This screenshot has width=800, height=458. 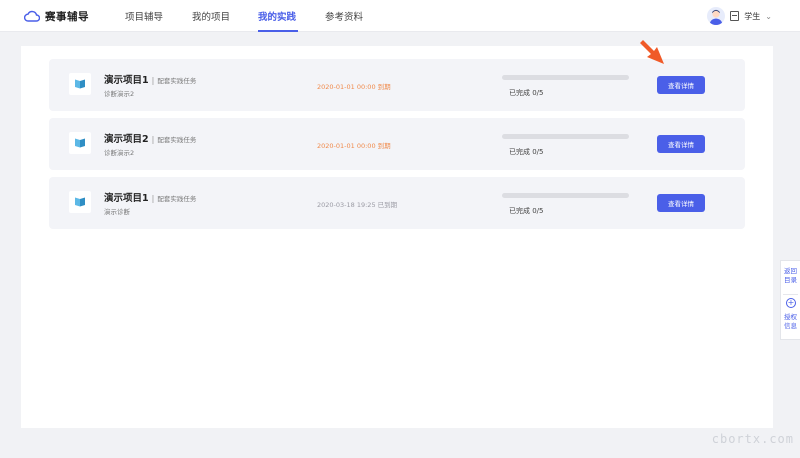 I want to click on plus-circle-icon: +, so click(x=791, y=303).